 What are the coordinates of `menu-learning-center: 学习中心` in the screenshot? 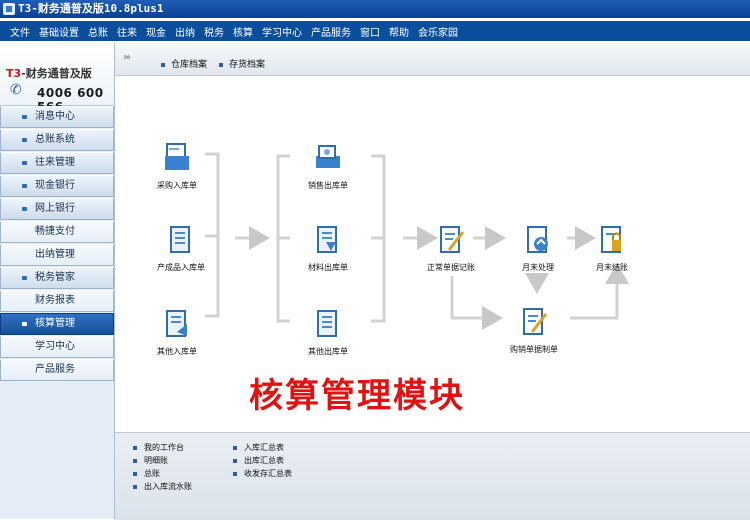 It's located at (282, 31).